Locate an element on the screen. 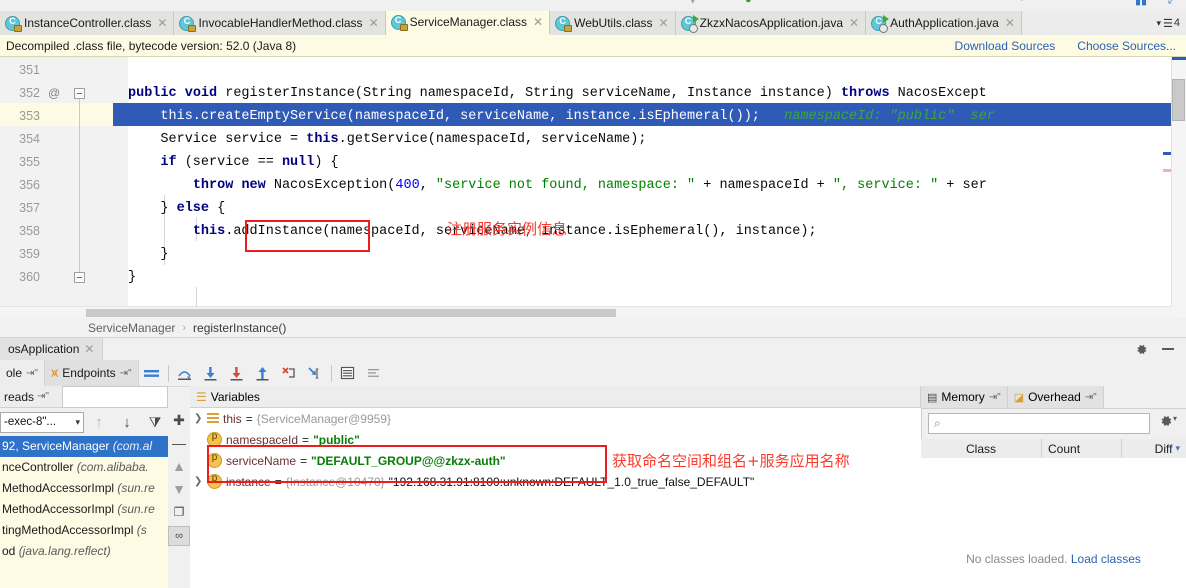 This screenshot has height=588, width=1186. step-over-icon is located at coordinates (185, 373).